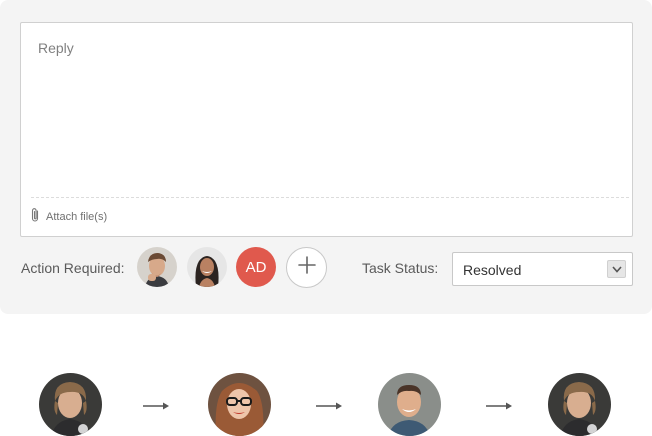 The width and height of the screenshot is (652, 436). What do you see at coordinates (77, 217) in the screenshot?
I see `attach-files-label: Attach file(s)` at bounding box center [77, 217].